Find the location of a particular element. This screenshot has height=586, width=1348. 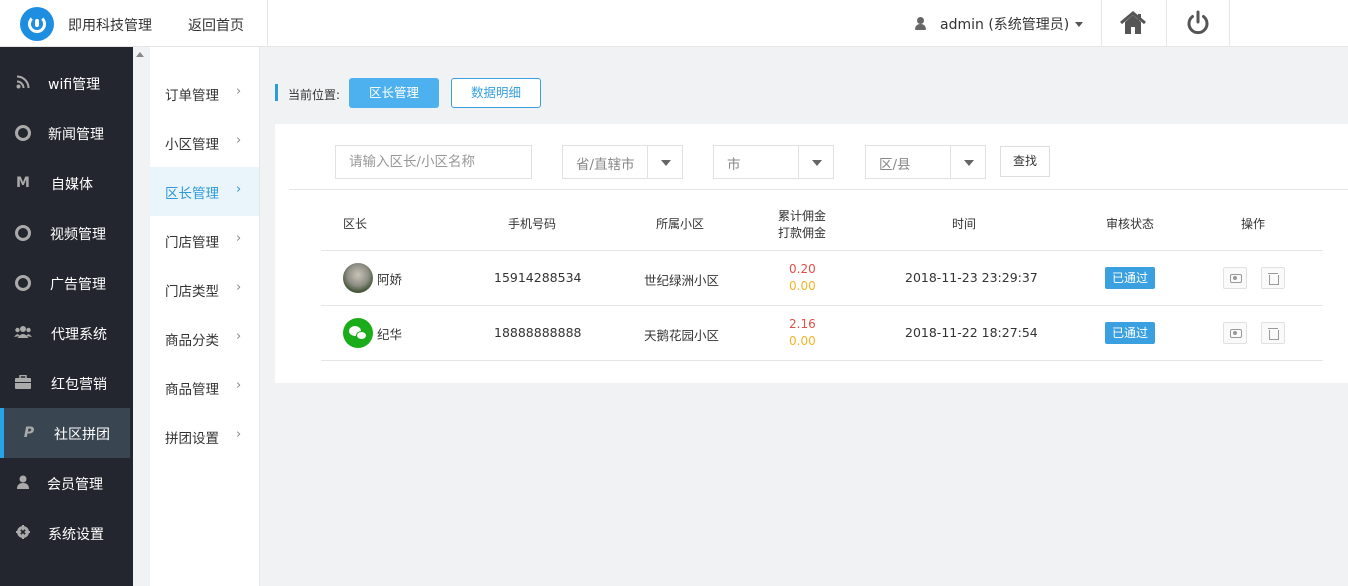

submenu-item-label: 商品分类 is located at coordinates (192, 341).